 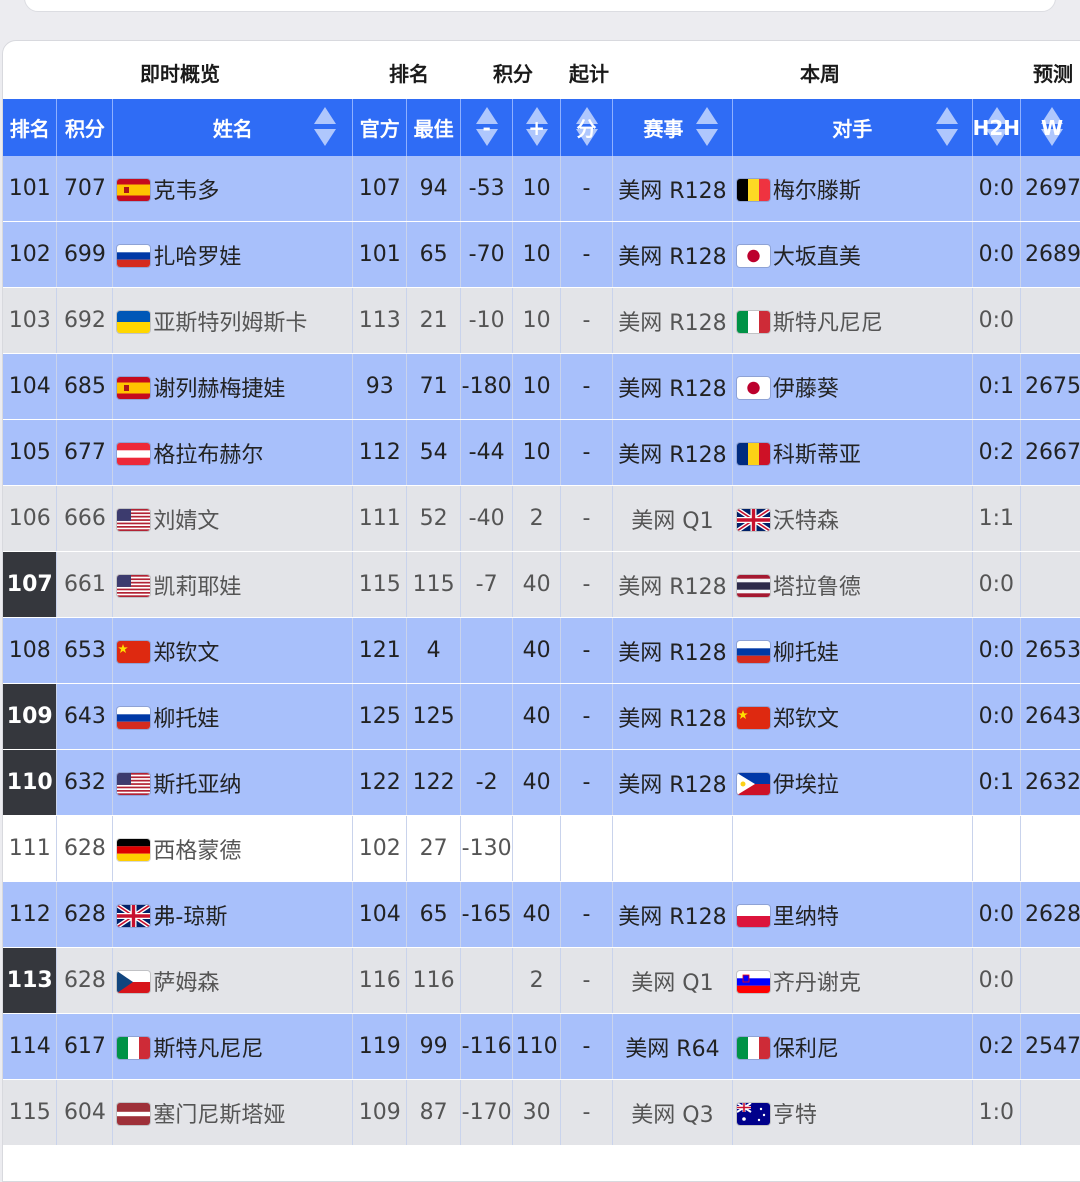 What do you see at coordinates (805, 785) in the screenshot?
I see `opponent-name: 伊埃拉` at bounding box center [805, 785].